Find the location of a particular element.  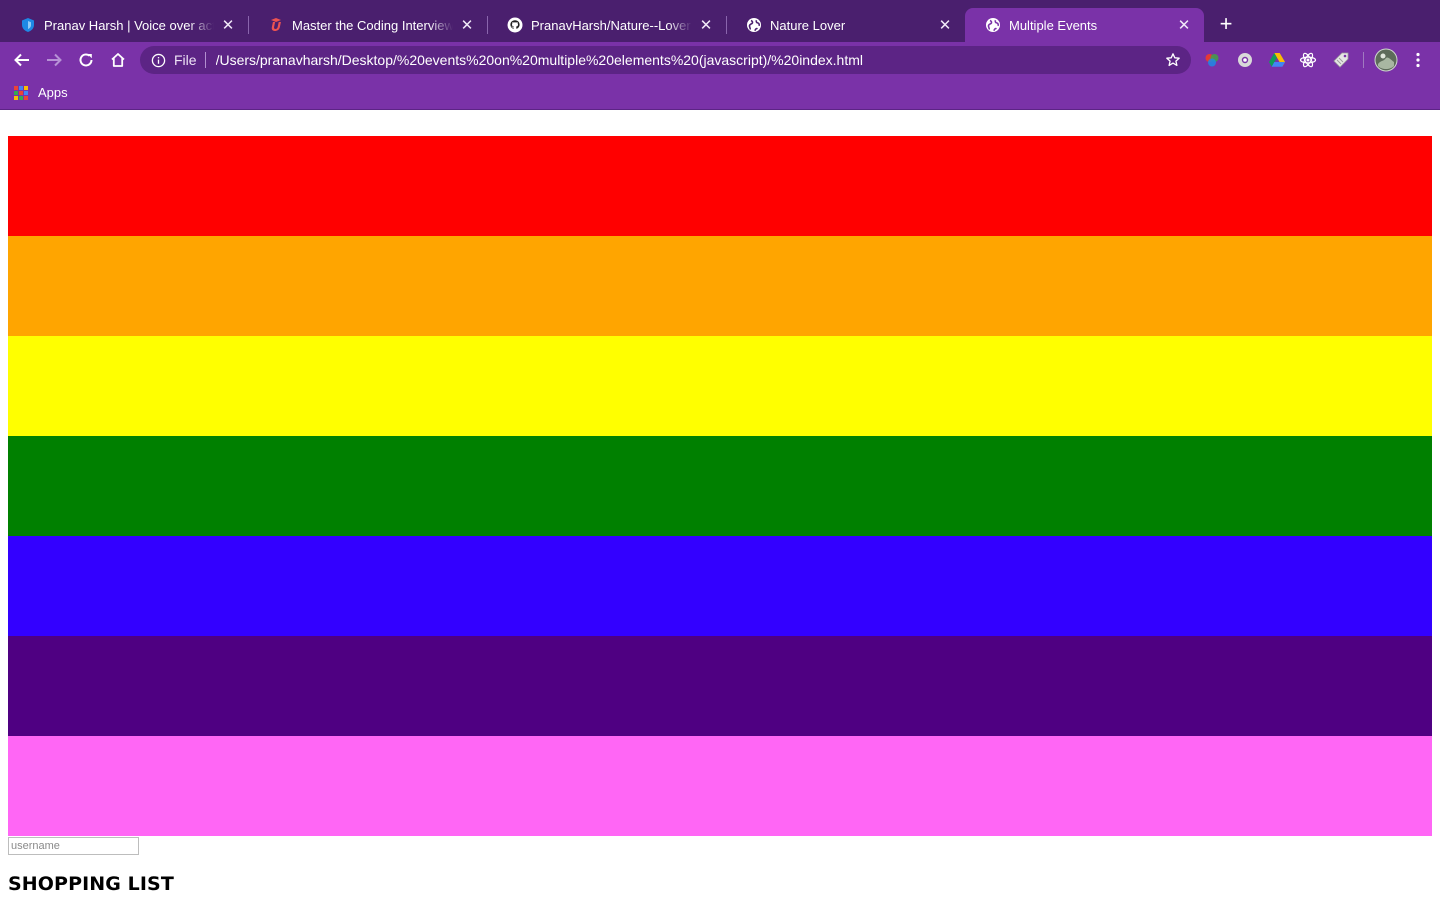

stripe-blue is located at coordinates (720, 586).